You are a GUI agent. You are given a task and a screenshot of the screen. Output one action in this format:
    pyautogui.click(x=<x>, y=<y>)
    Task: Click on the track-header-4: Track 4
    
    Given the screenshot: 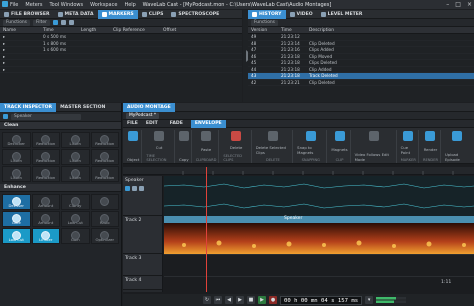 What is the action you would take?
    pyautogui.click(x=142, y=283)
    